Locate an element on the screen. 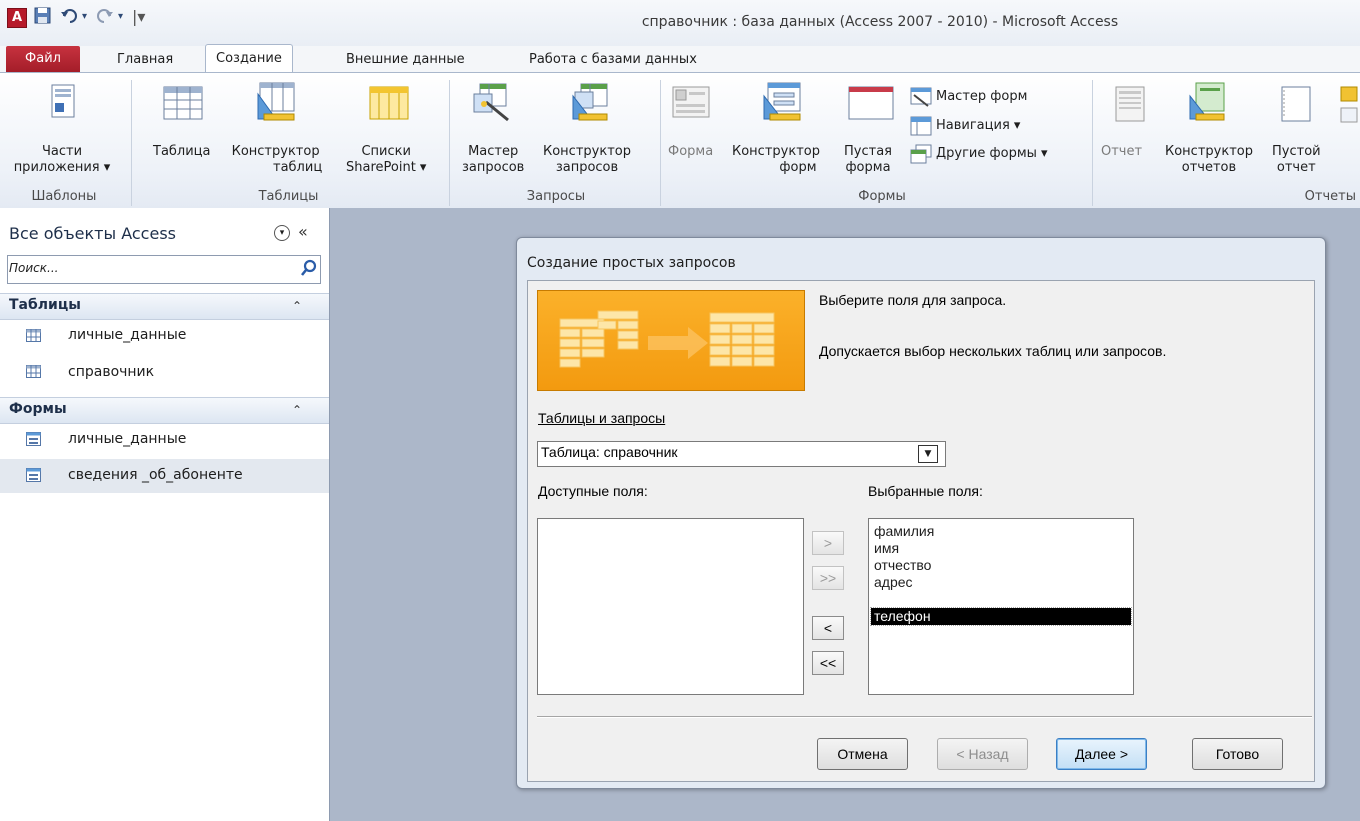 This screenshot has height=821, width=1360. tables-queries-label: Таблицы и запросы is located at coordinates (602, 418).